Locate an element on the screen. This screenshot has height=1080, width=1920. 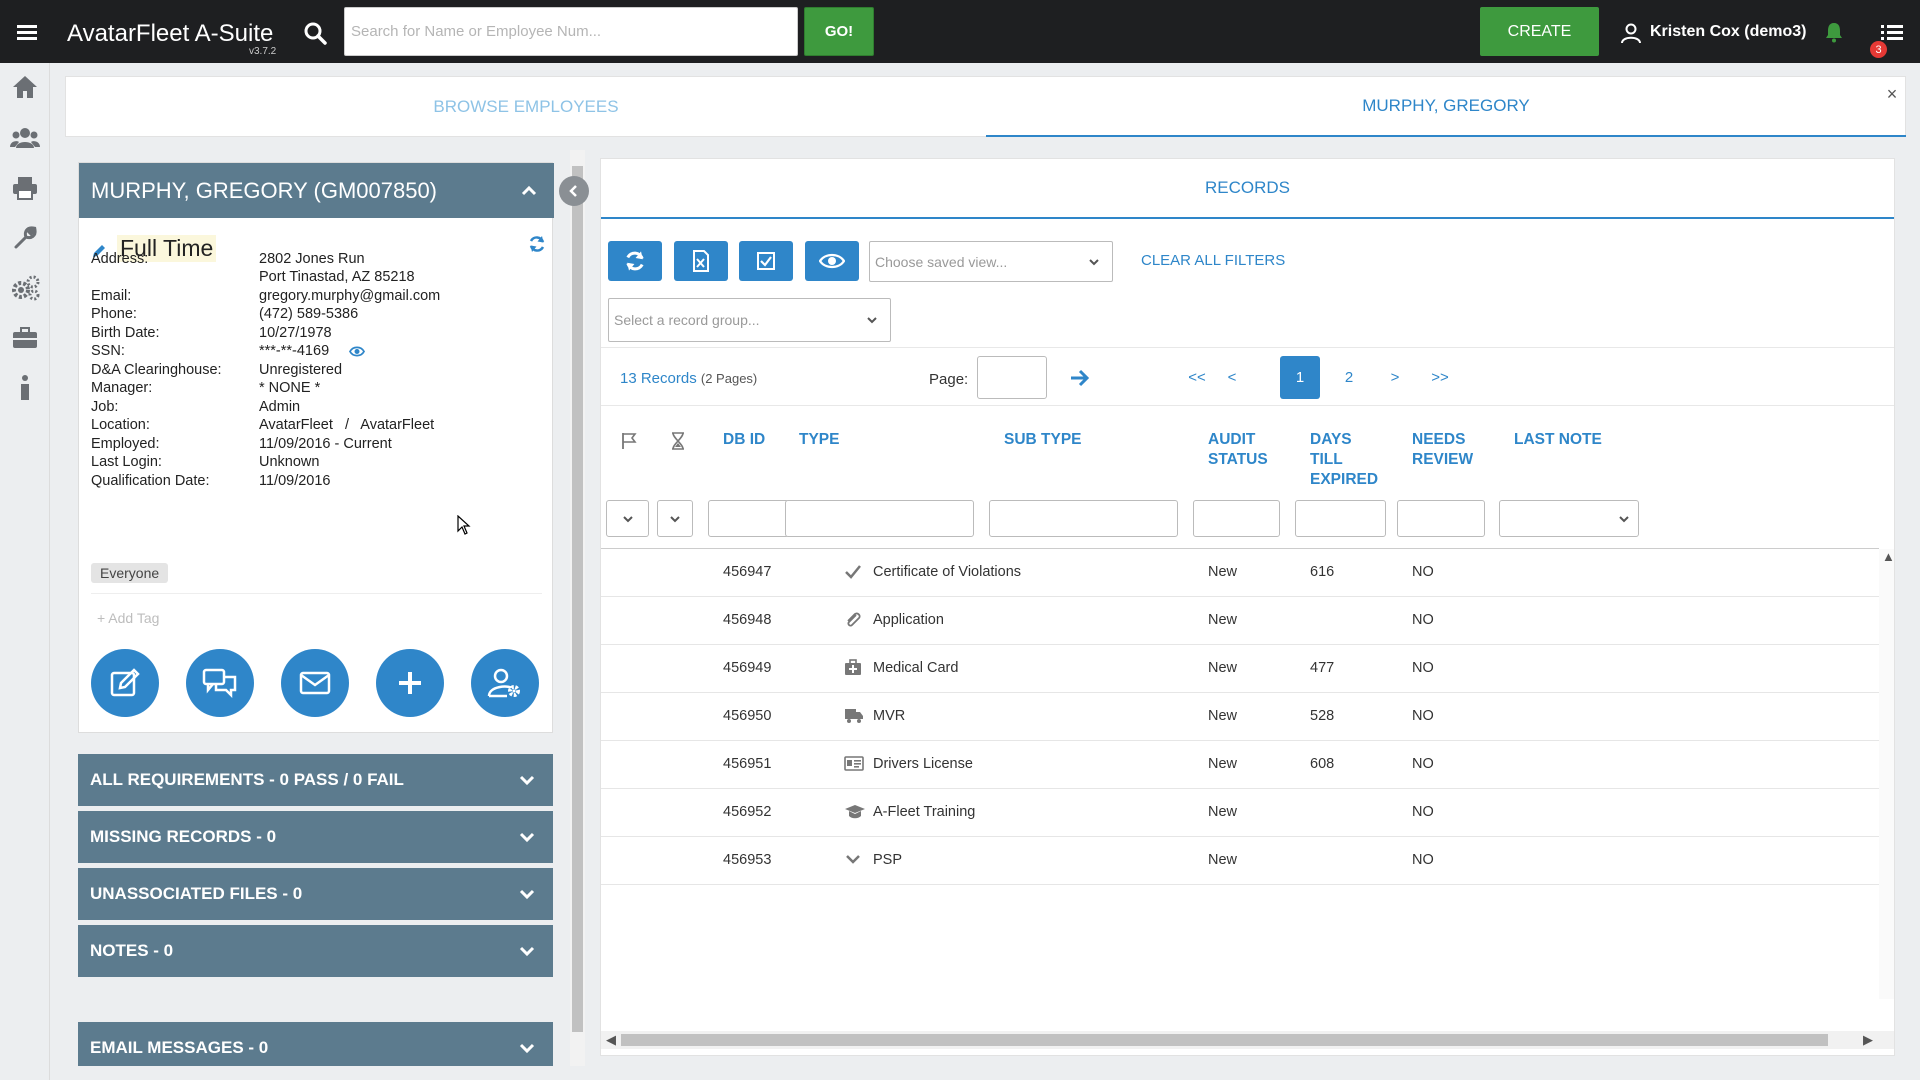
table-row: 456950 MVR New 528 NO is located at coordinates (1240, 717).